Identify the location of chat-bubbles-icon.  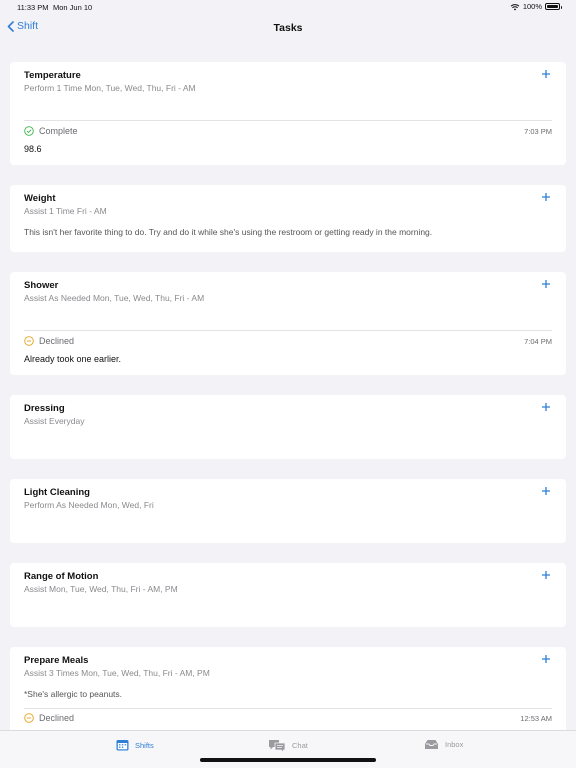
(277, 746).